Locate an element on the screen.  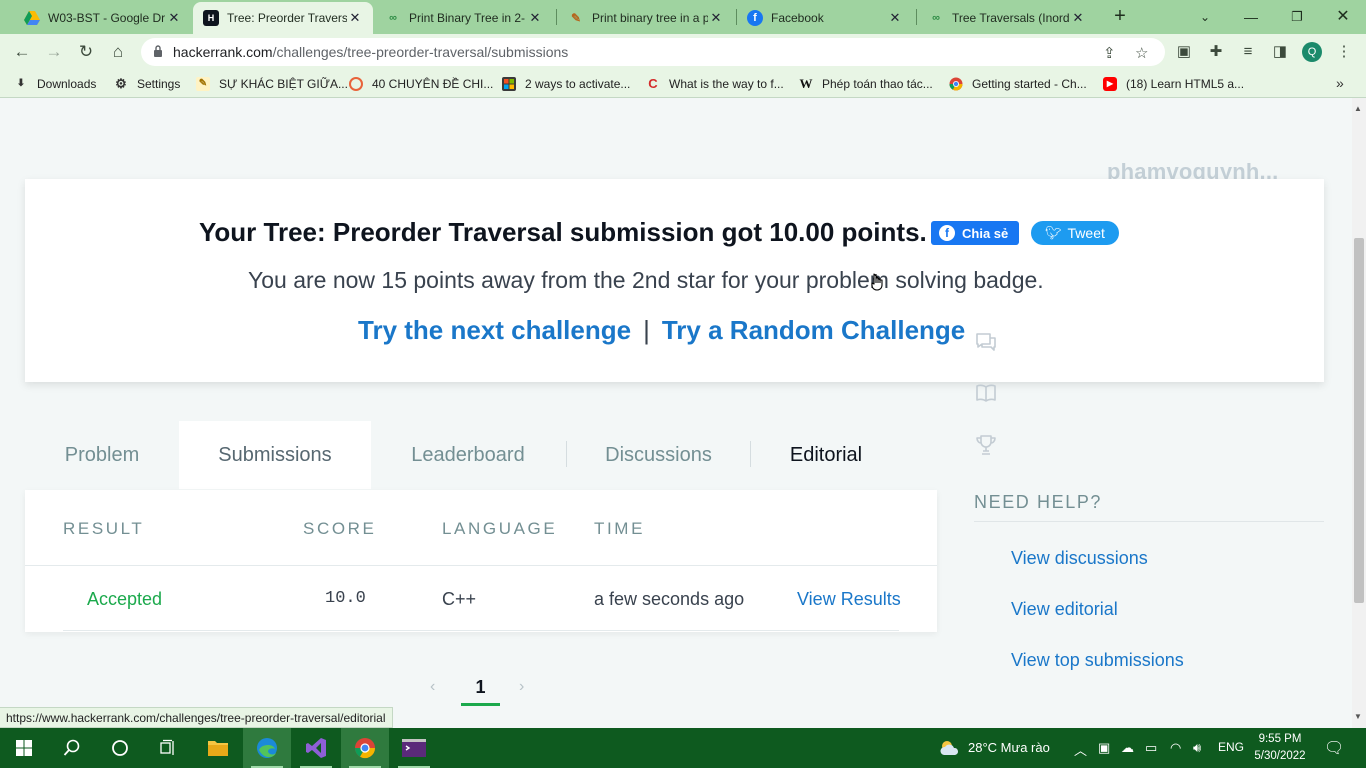
tab-problem: Problem is located at coordinates (102, 455).